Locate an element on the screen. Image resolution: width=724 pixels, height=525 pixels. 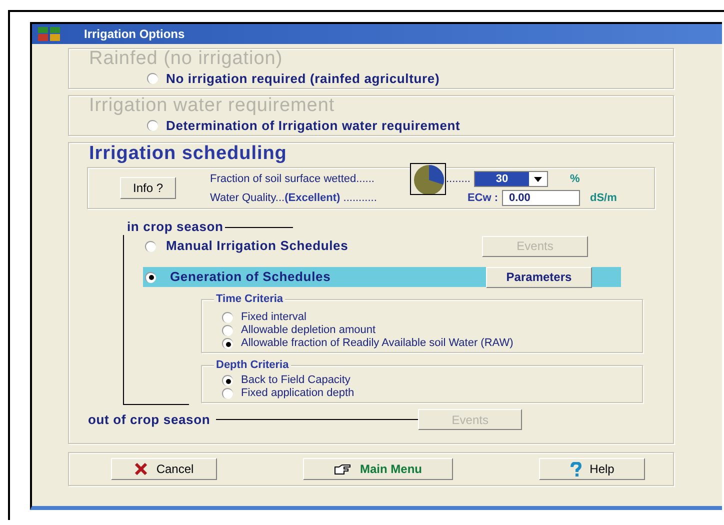
option-label: Generation of Schedules is located at coordinates (251, 277).